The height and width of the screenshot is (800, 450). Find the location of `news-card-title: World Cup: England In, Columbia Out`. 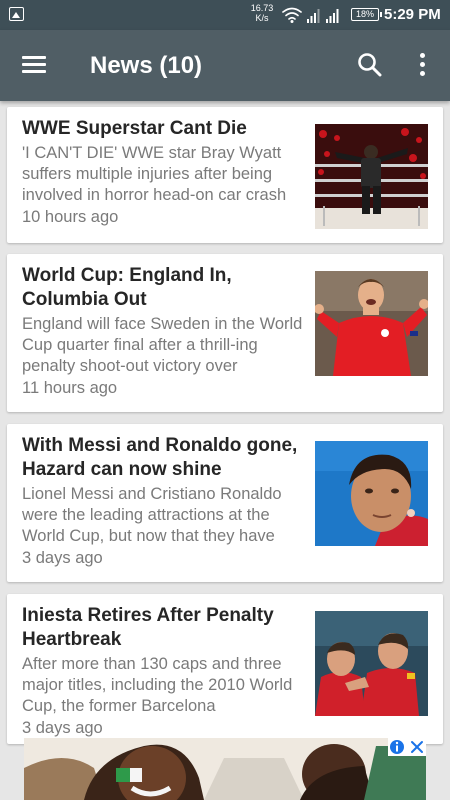

news-card-title: World Cup: England In, Columbia Out is located at coordinates (127, 287).